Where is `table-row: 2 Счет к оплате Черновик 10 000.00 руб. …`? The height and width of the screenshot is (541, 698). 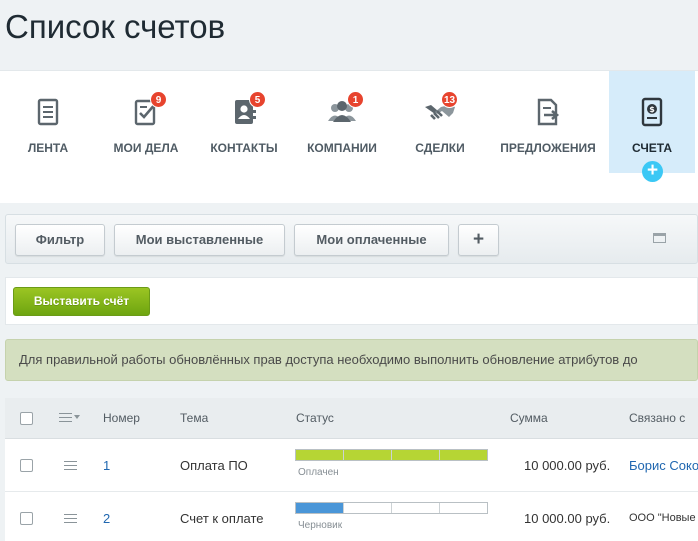 table-row: 2 Счет к оплате Черновик 10 000.00 руб. … is located at coordinates (351, 516).